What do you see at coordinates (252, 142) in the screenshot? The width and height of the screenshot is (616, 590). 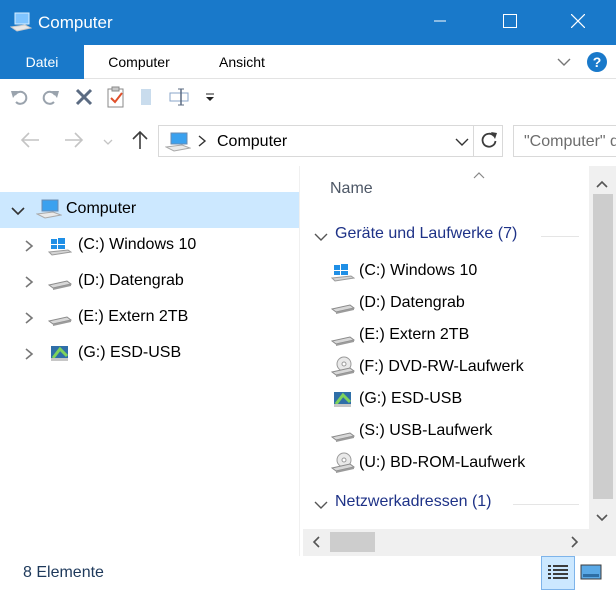 I see `breadcrumb-computer: Computer` at bounding box center [252, 142].